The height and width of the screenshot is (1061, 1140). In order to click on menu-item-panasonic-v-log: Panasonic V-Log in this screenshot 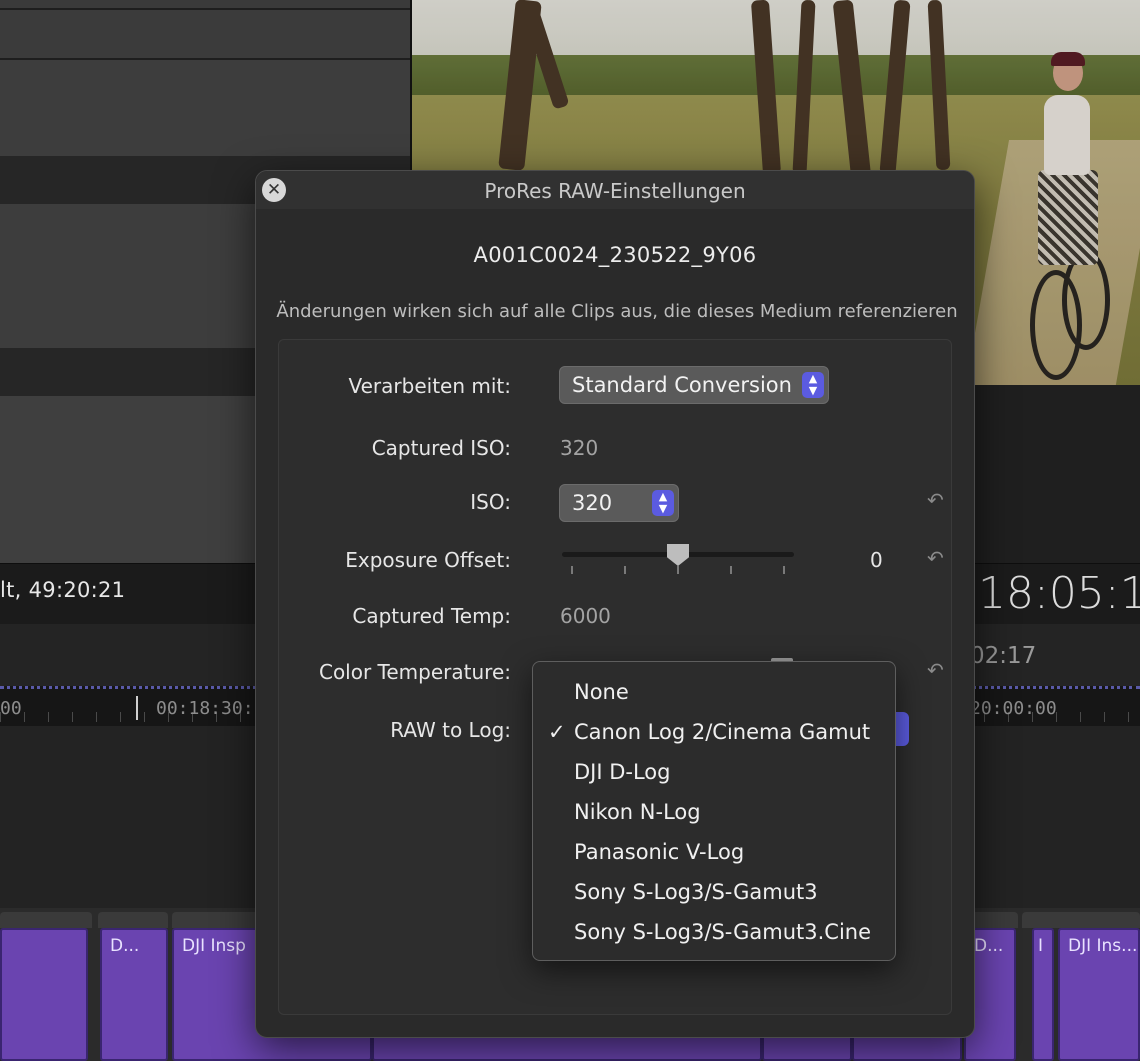, I will do `click(714, 852)`.